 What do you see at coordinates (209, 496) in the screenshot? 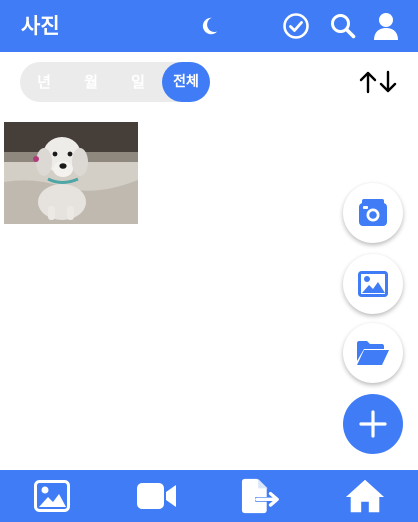
I see `bottom-navigation` at bounding box center [209, 496].